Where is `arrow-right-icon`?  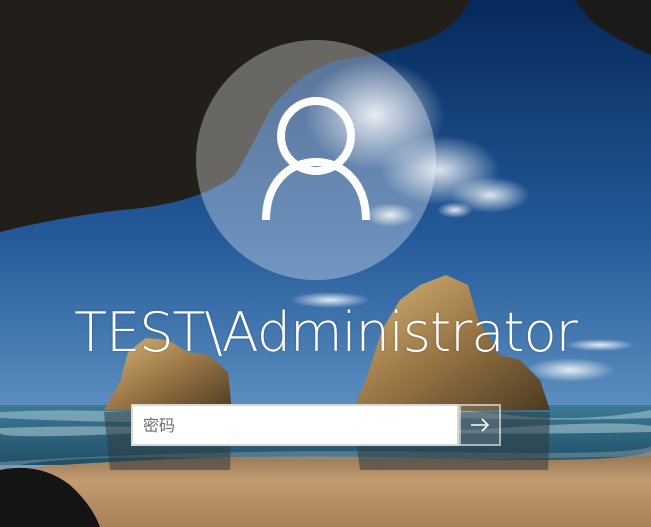
arrow-right-icon is located at coordinates (480, 425).